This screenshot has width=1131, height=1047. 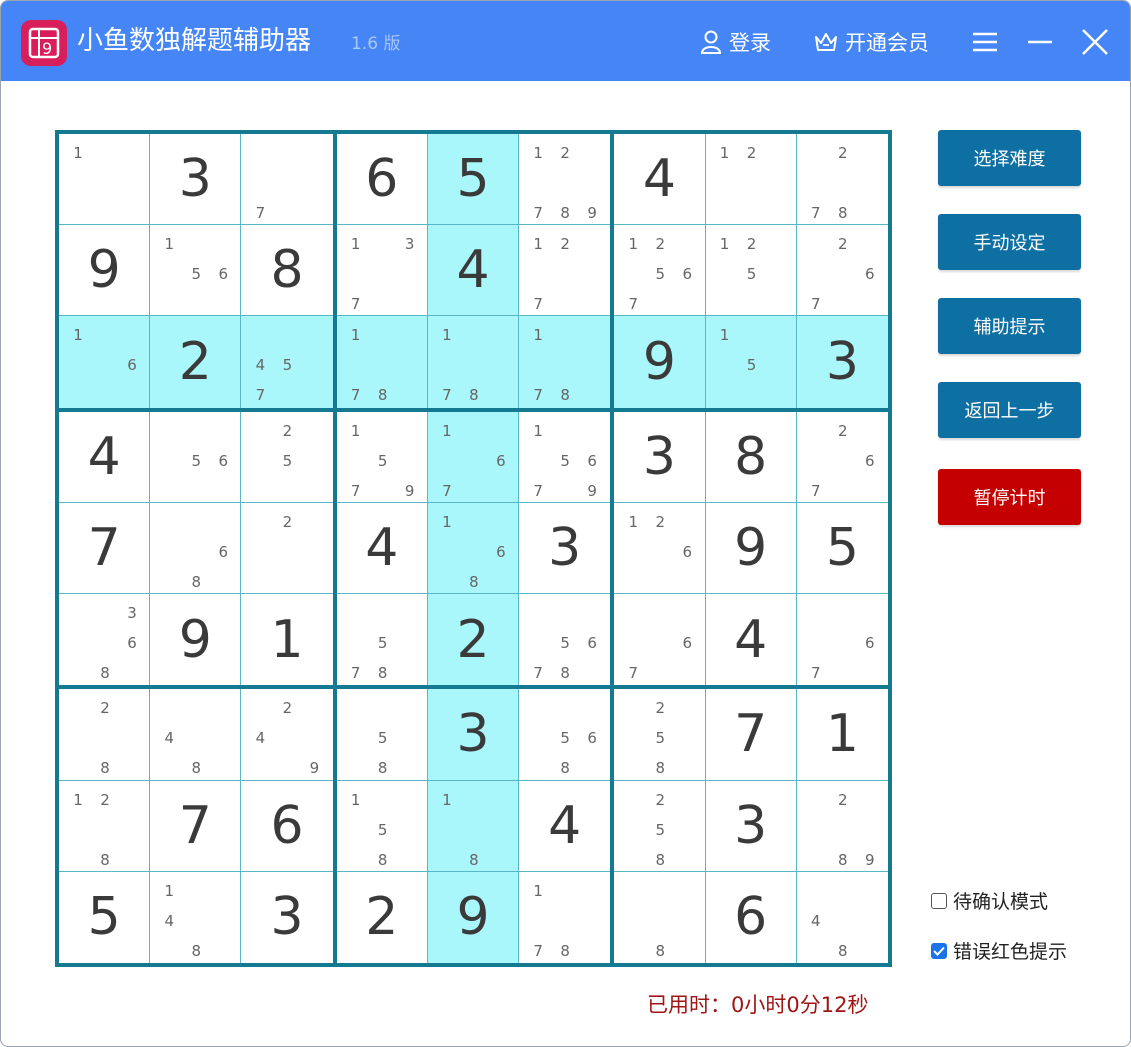 What do you see at coordinates (196, 271) in the screenshot?
I see `sudoku-cell: 156` at bounding box center [196, 271].